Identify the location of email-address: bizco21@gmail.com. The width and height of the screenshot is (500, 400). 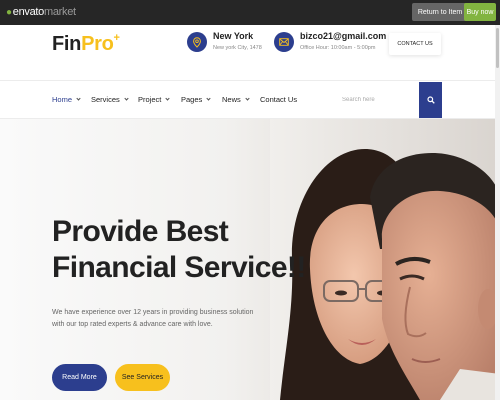
(343, 36).